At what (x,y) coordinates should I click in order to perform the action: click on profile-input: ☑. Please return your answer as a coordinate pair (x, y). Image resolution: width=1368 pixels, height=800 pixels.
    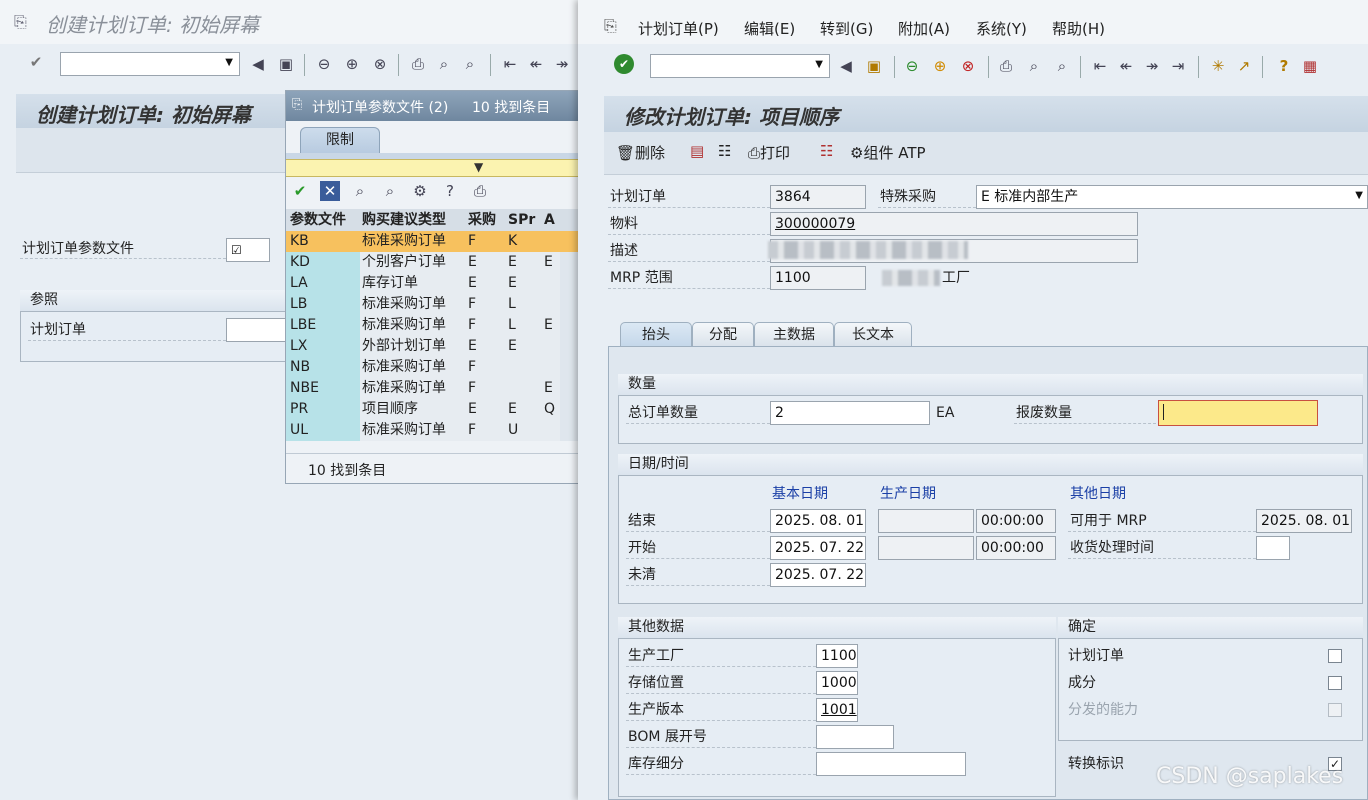
    Looking at the image, I should click on (248, 250).